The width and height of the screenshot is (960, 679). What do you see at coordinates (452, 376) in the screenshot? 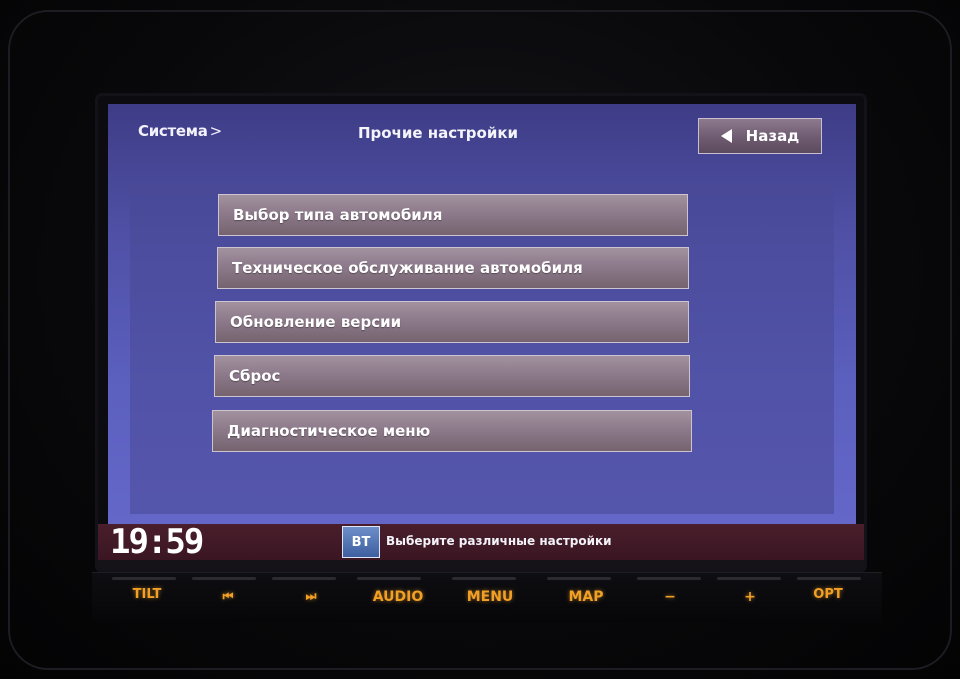
I see `menu-item-reset: Сброс` at bounding box center [452, 376].